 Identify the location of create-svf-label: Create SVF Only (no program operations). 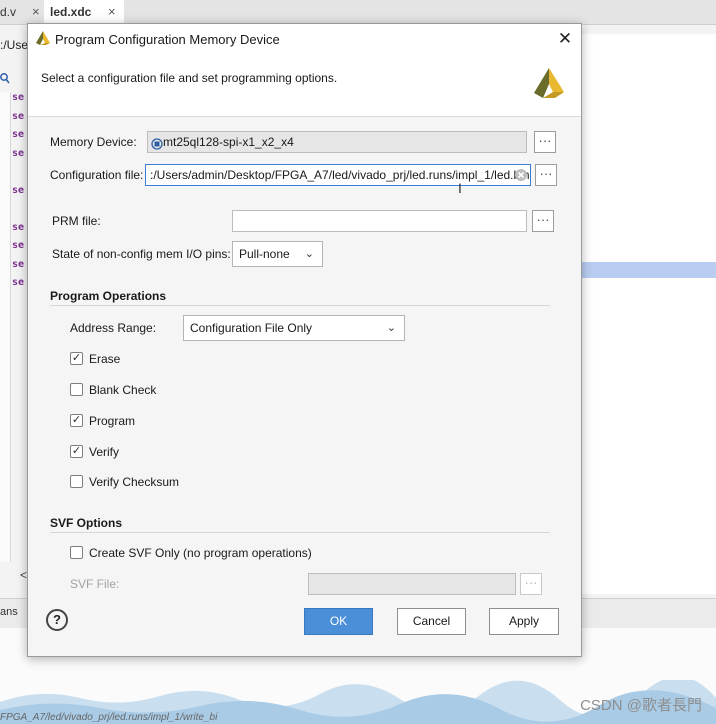
(200, 553).